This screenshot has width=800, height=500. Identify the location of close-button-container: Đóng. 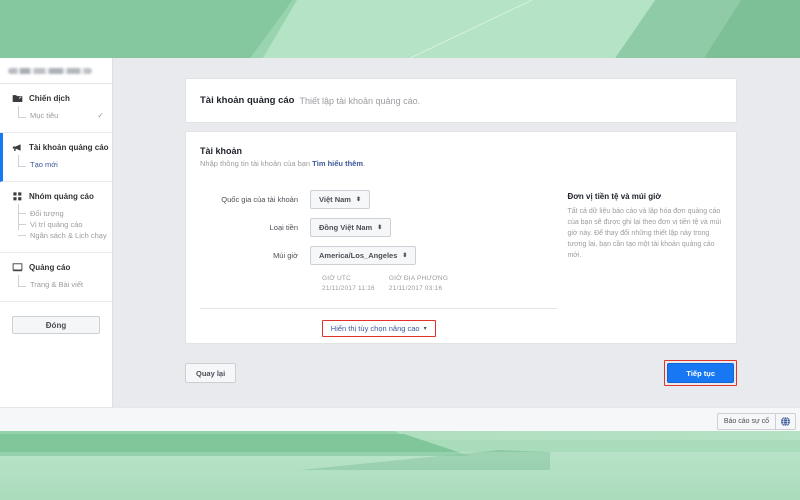
(56, 318).